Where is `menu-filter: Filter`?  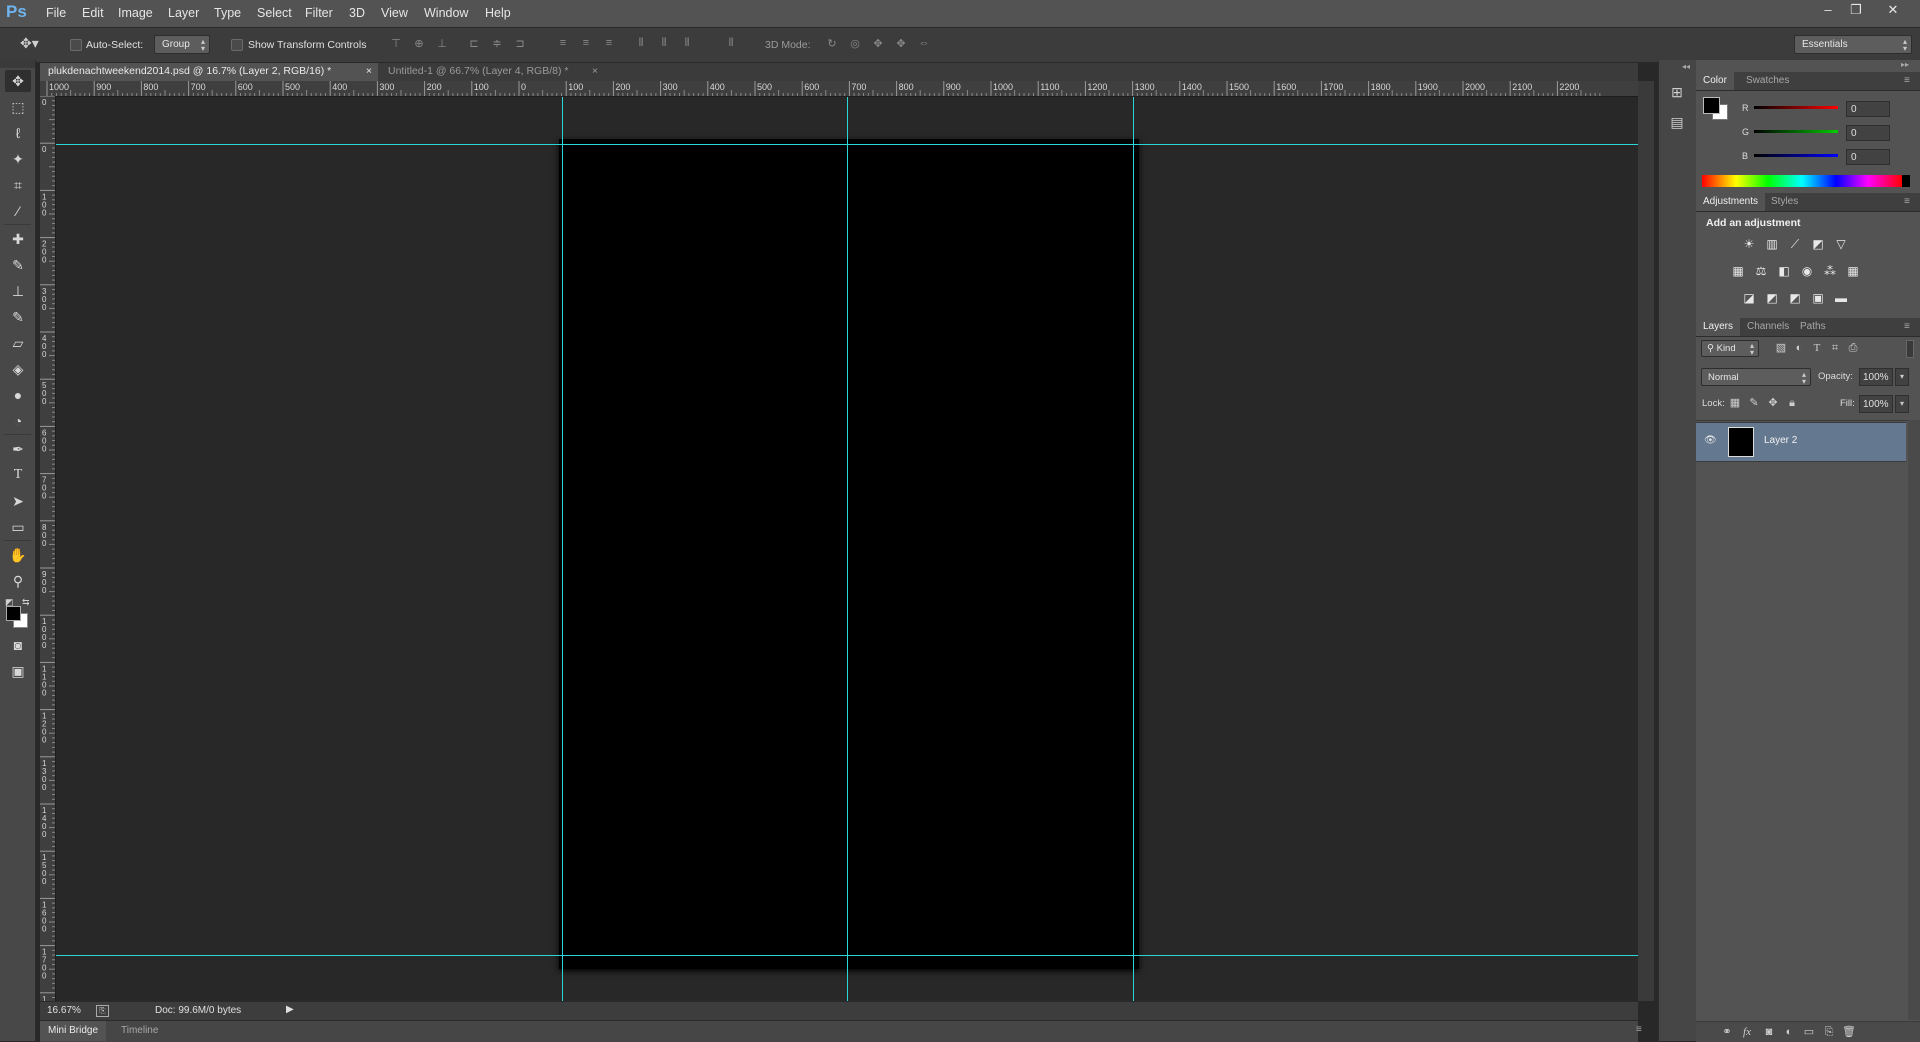 menu-filter: Filter is located at coordinates (319, 13).